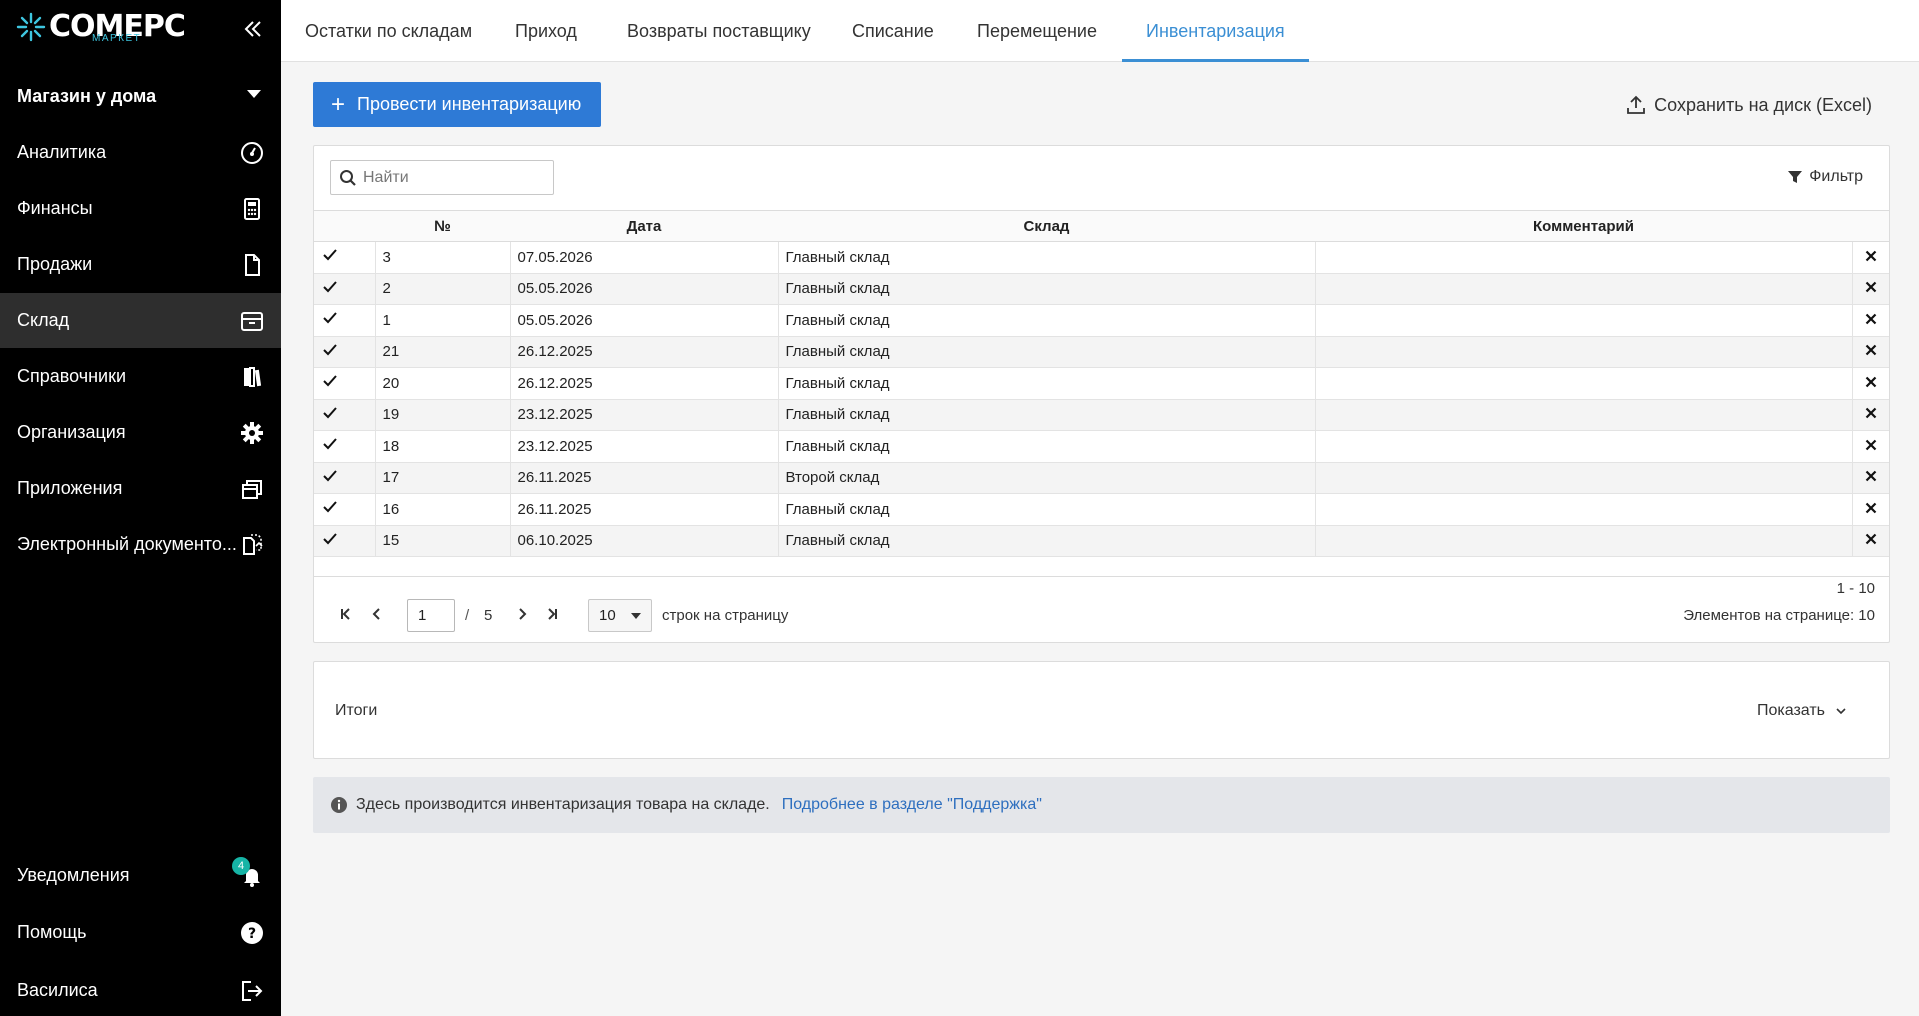 The width and height of the screenshot is (1919, 1016). What do you see at coordinates (71, 432) in the screenshot?
I see `sidebar-item-label: Организация` at bounding box center [71, 432].